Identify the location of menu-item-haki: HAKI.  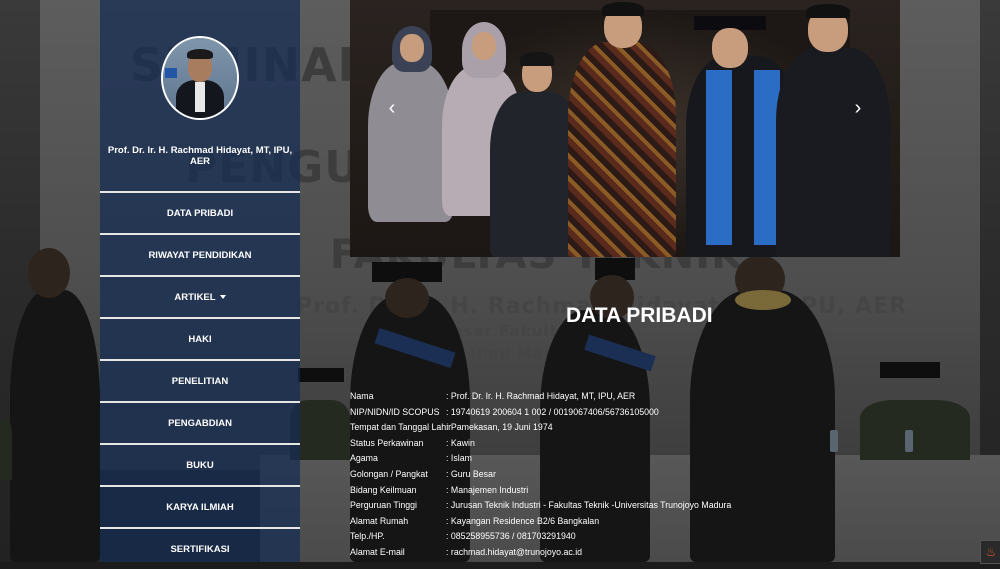
(200, 338).